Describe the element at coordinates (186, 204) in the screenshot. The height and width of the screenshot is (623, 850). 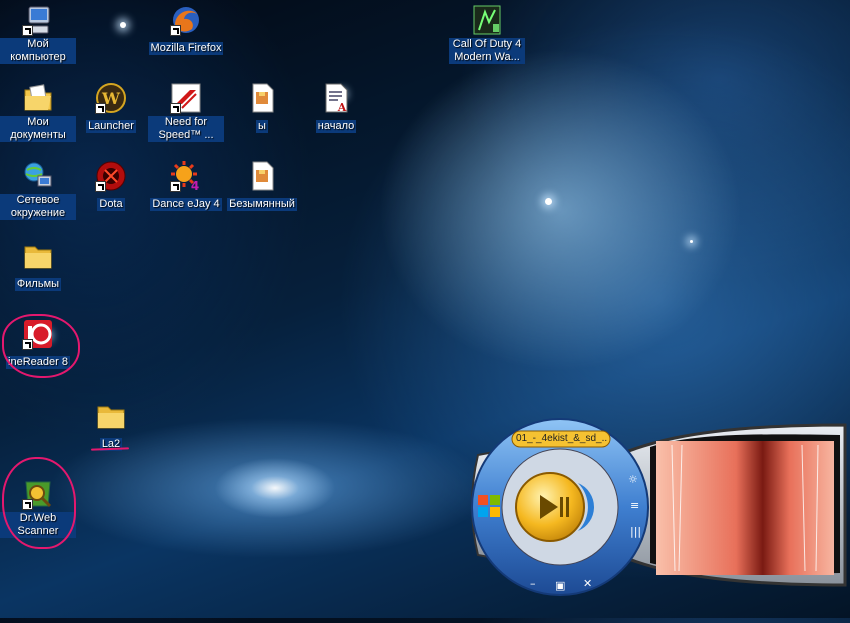
I see `desktop-icon-label: Dance eJay 4` at that location.